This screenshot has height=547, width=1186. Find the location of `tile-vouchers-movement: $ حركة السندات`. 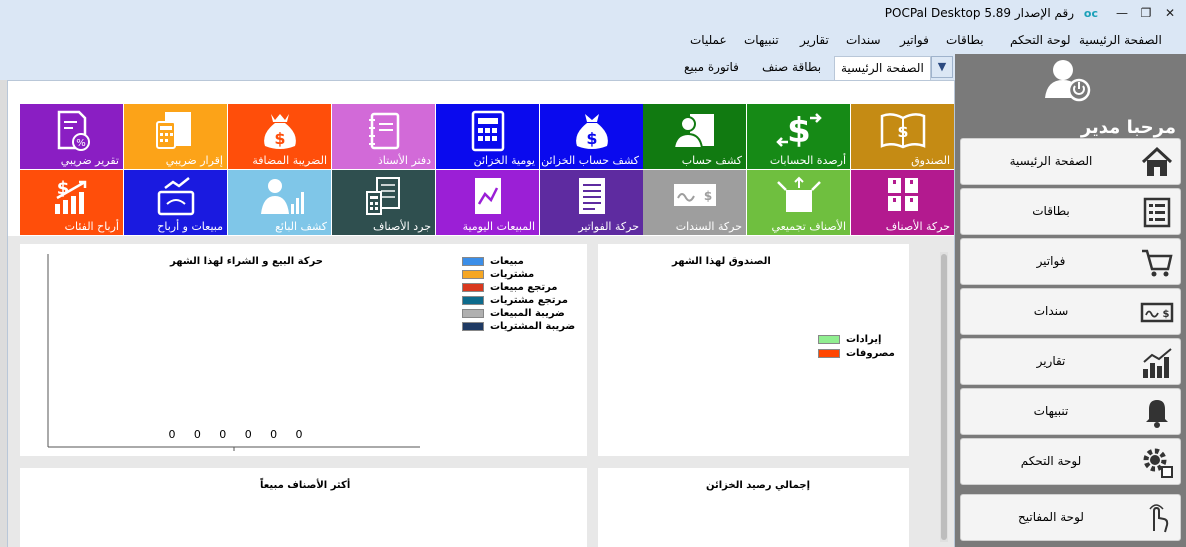

tile-vouchers-movement: $ حركة السندات is located at coordinates (694, 202).